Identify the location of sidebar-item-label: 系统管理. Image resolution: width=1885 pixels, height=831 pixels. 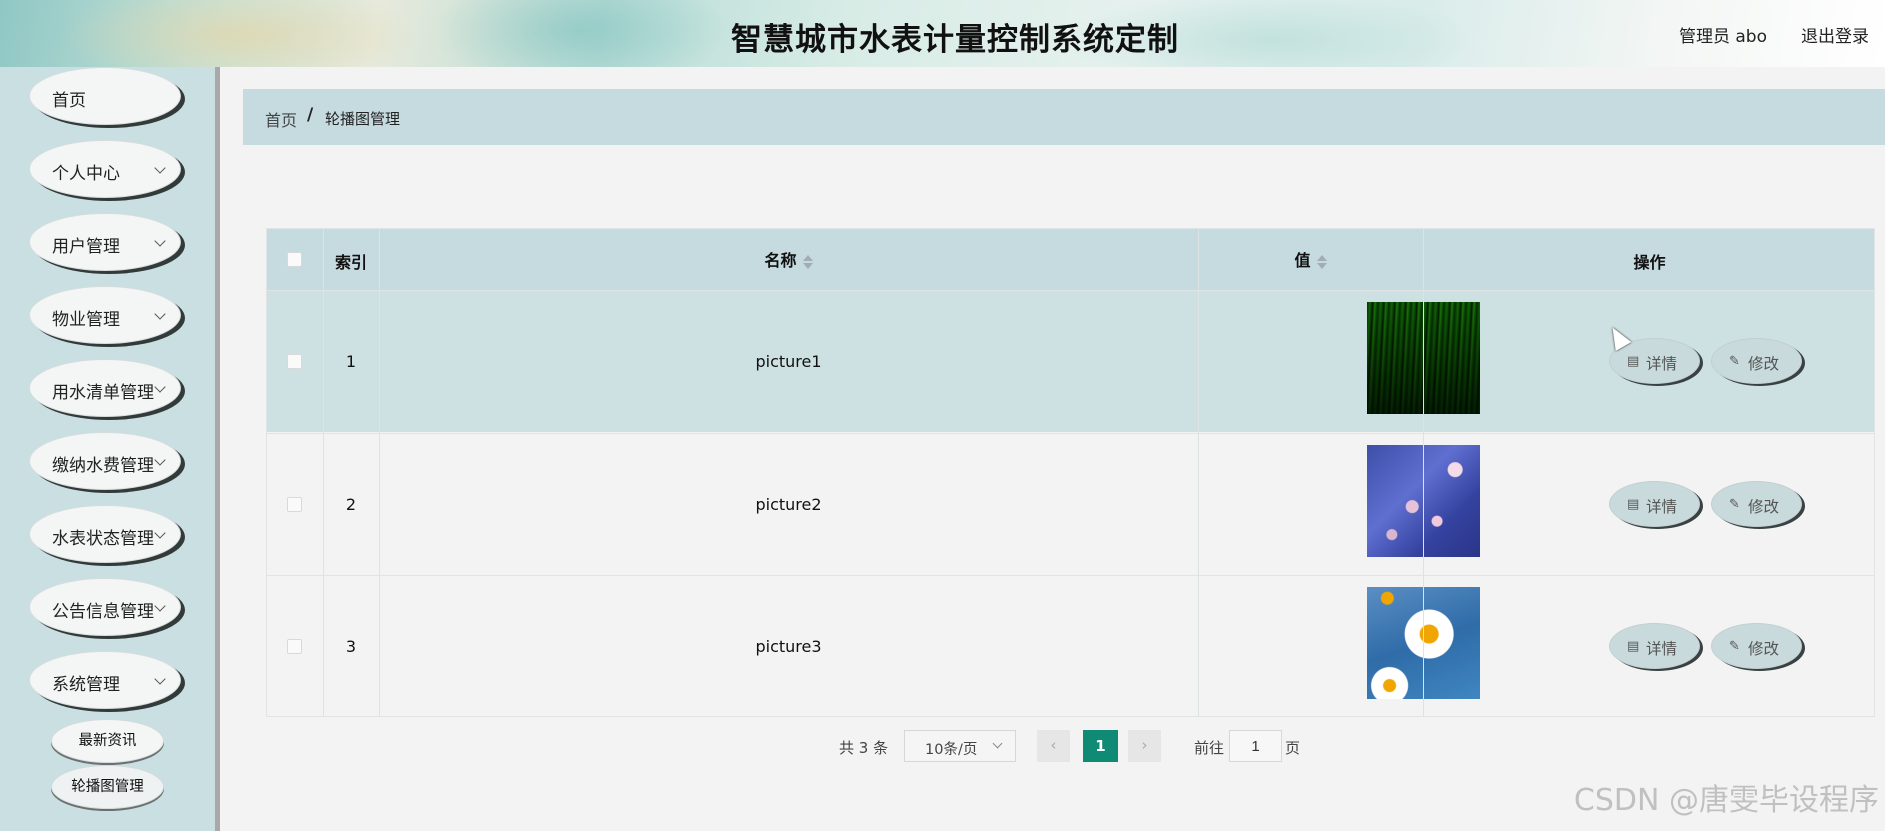
(86, 685).